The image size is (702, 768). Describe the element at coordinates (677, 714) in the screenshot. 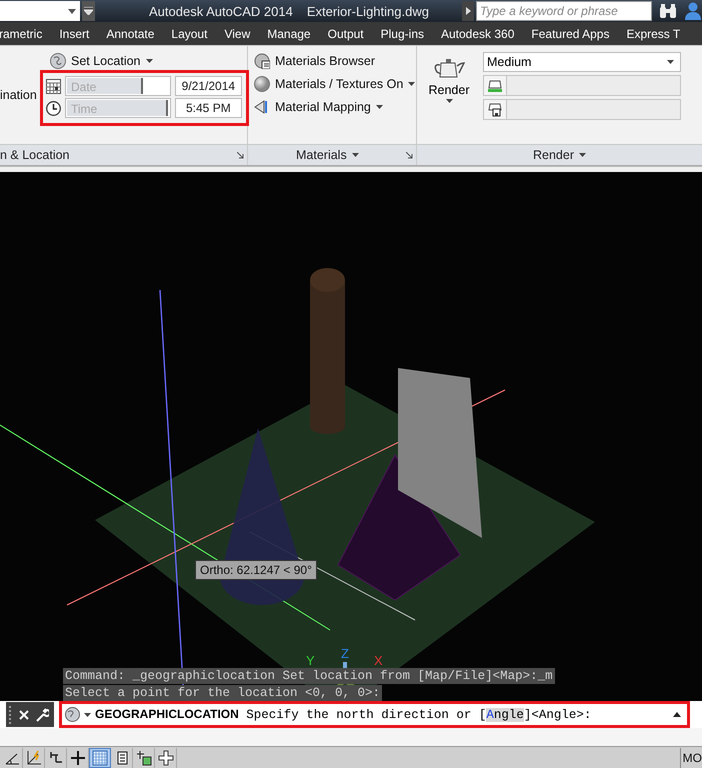

I see `scroll-up-icon` at that location.